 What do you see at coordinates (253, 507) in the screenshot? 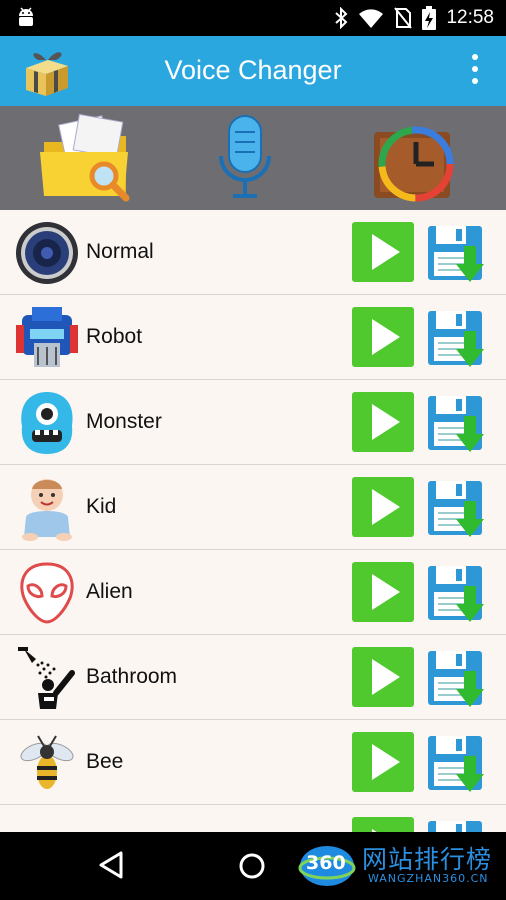
I see `voice-row: Kid` at bounding box center [253, 507].